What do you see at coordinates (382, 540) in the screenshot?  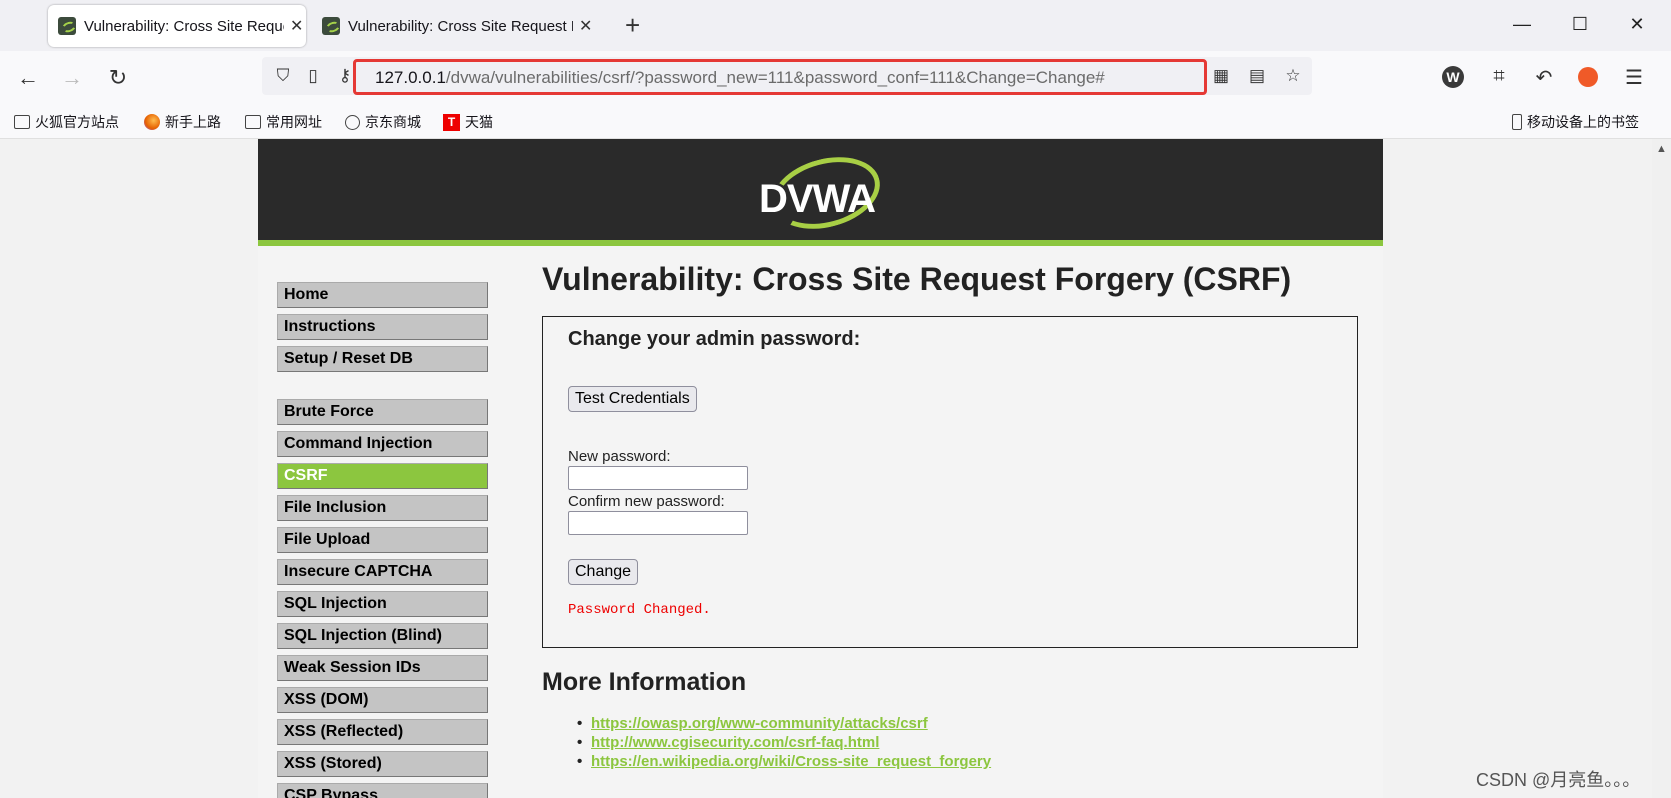 I see `menu-item-file-upload: File Upload` at bounding box center [382, 540].